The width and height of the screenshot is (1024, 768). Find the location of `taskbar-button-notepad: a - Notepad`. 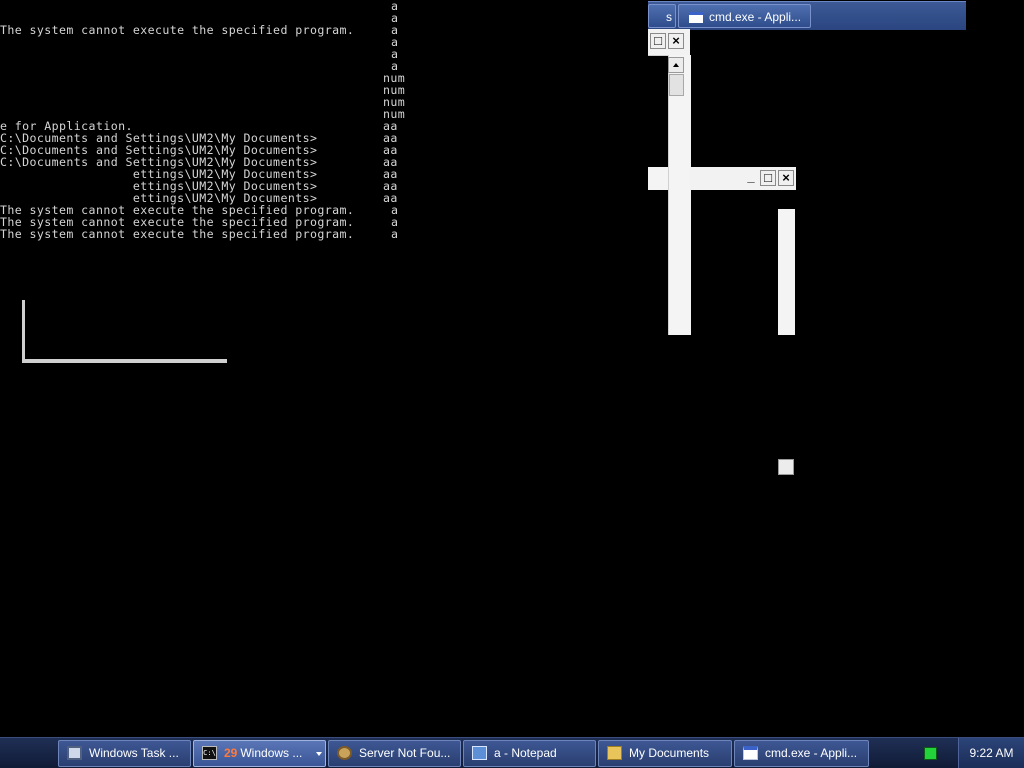

taskbar-button-notepad: a - Notepad is located at coordinates (529, 753).